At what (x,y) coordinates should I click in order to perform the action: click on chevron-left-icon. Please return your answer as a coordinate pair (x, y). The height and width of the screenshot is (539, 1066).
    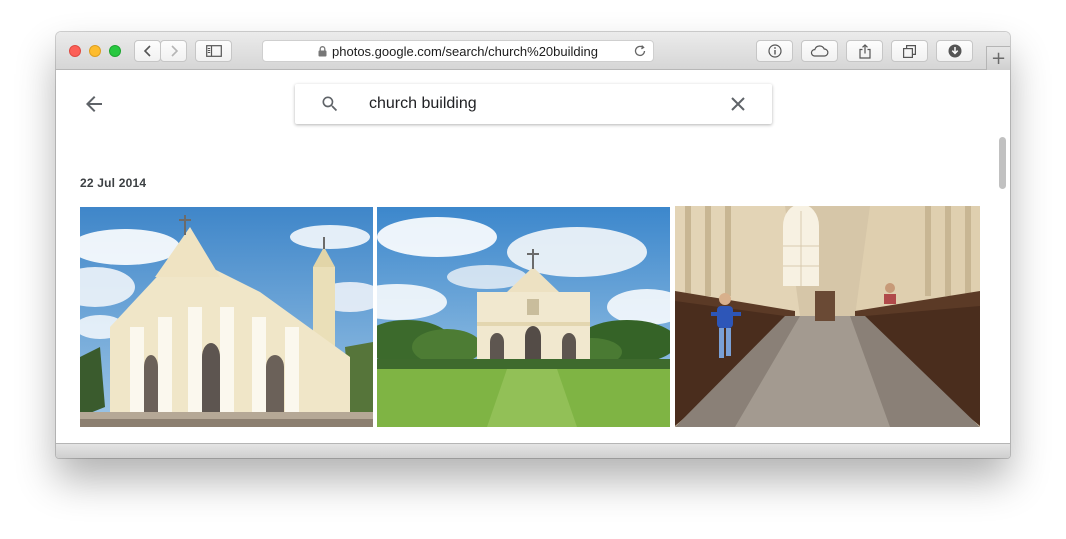
    Looking at the image, I should click on (147, 51).